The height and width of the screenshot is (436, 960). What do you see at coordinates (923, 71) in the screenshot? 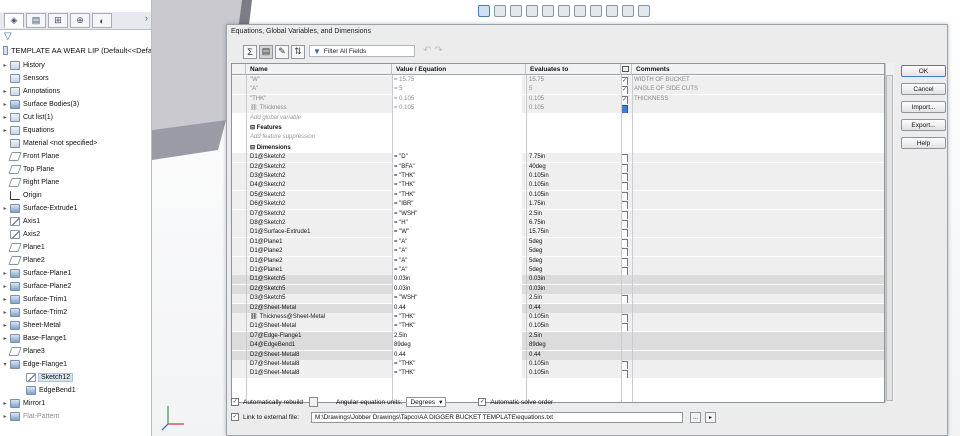
I see `ok-button: OK` at bounding box center [923, 71].